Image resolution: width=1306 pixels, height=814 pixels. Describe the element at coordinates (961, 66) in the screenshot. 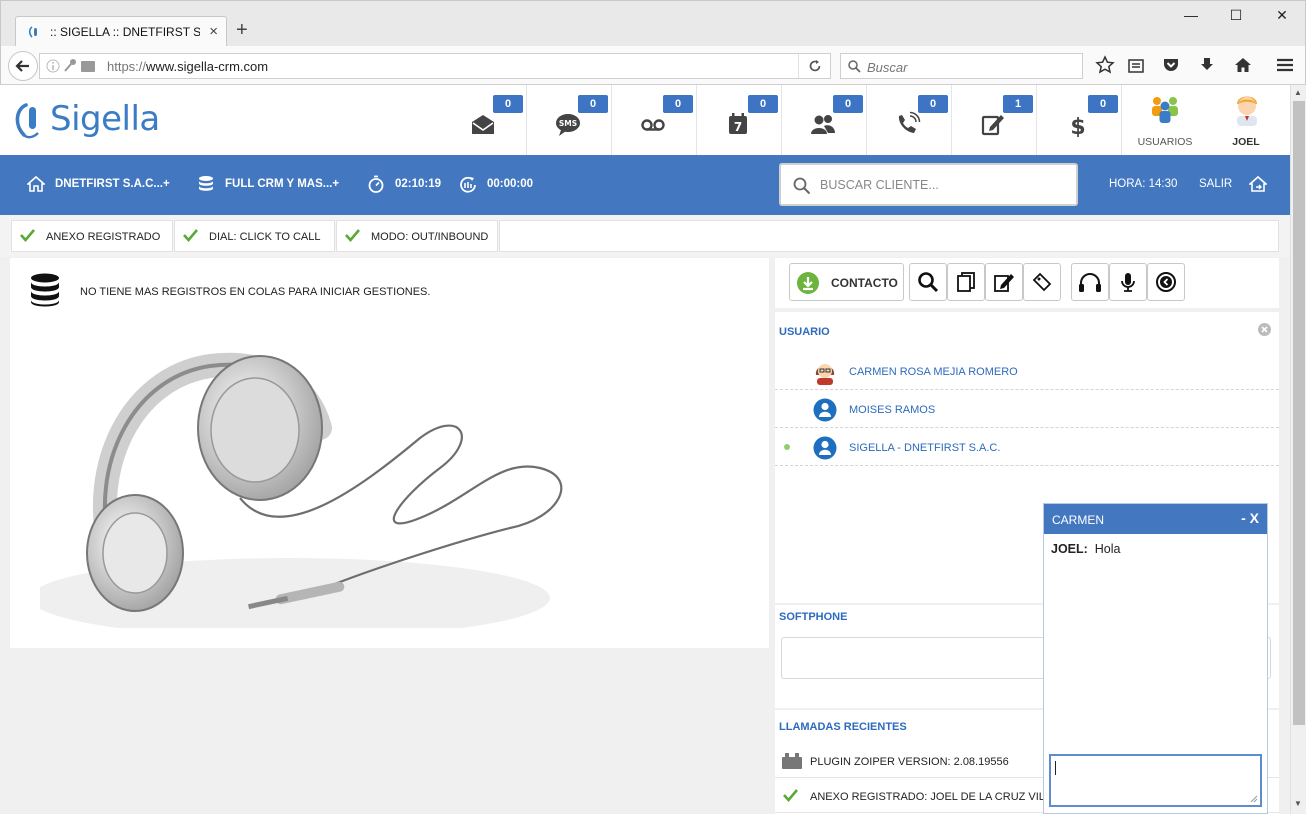

I see `browser-search-input: Buscar` at that location.